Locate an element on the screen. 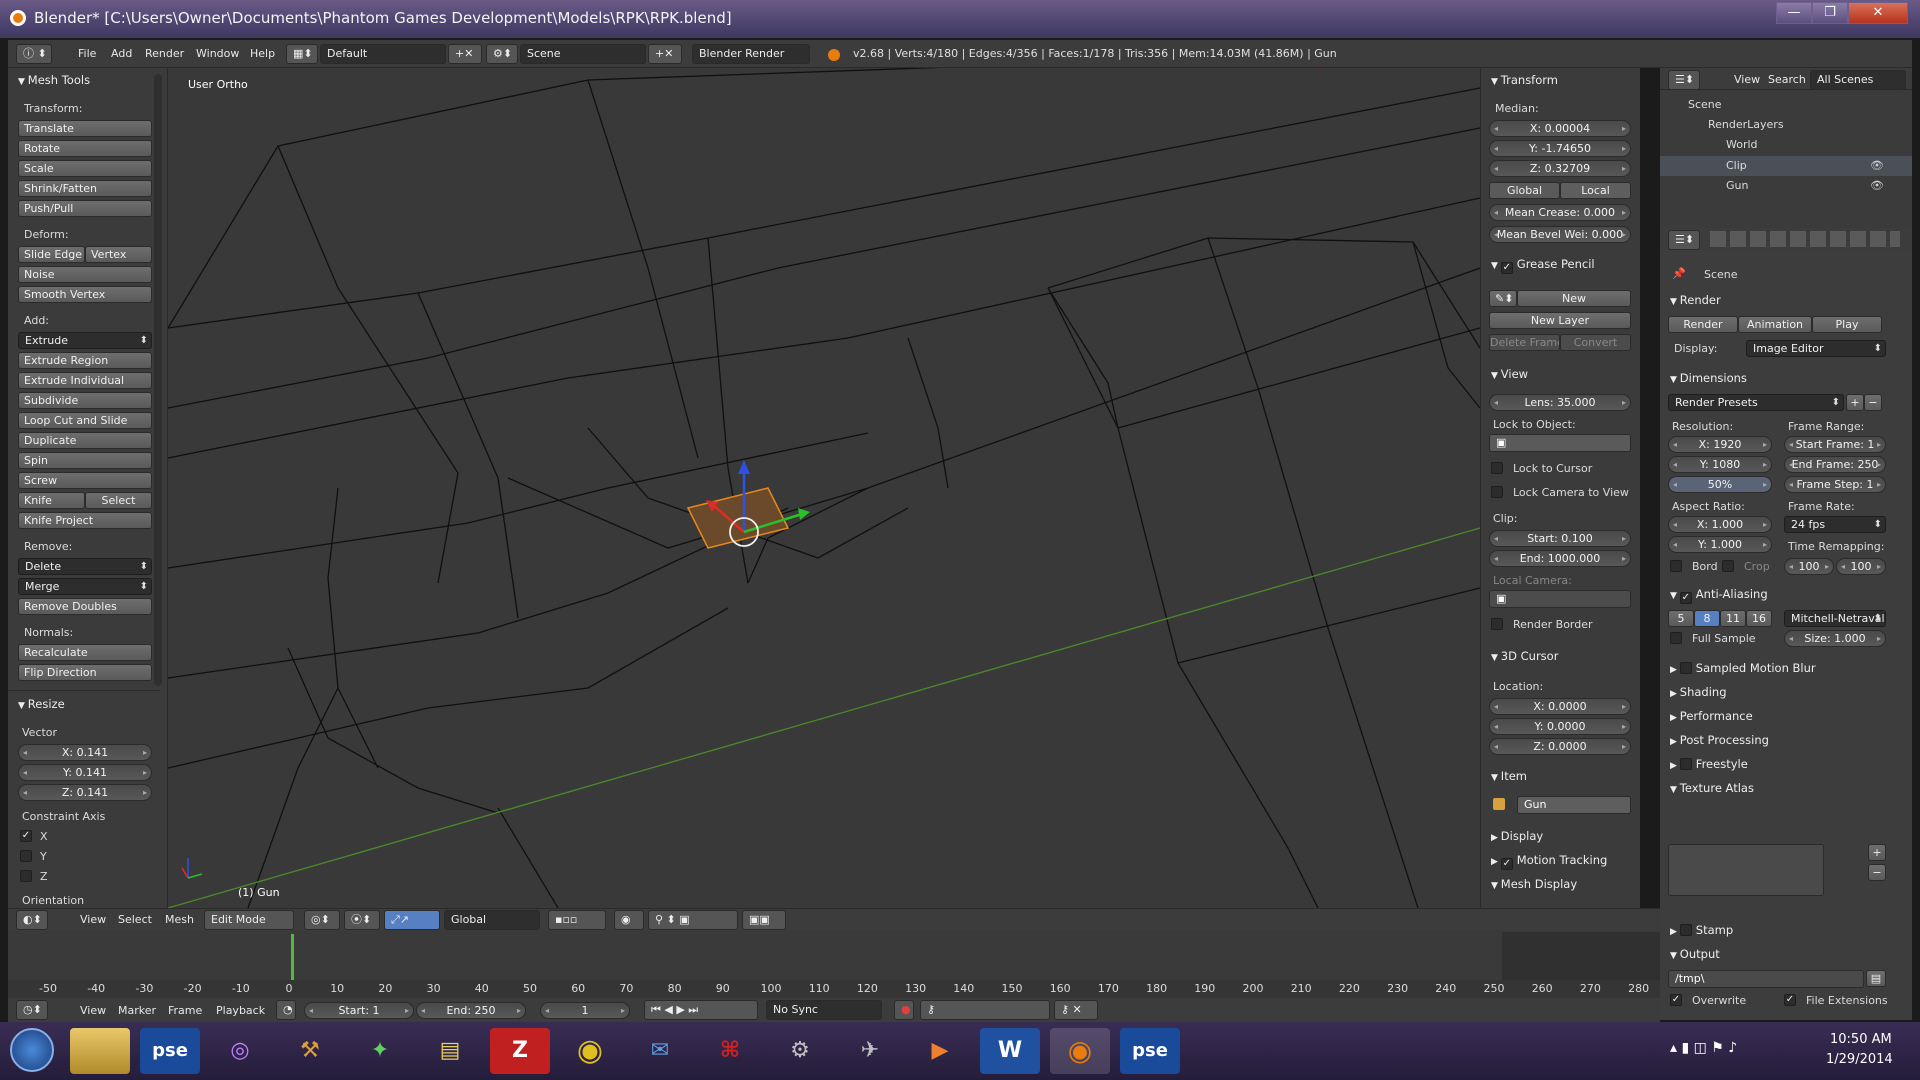 The image size is (1920, 1080). shading-panel-header: Shading is located at coordinates (1786, 692).